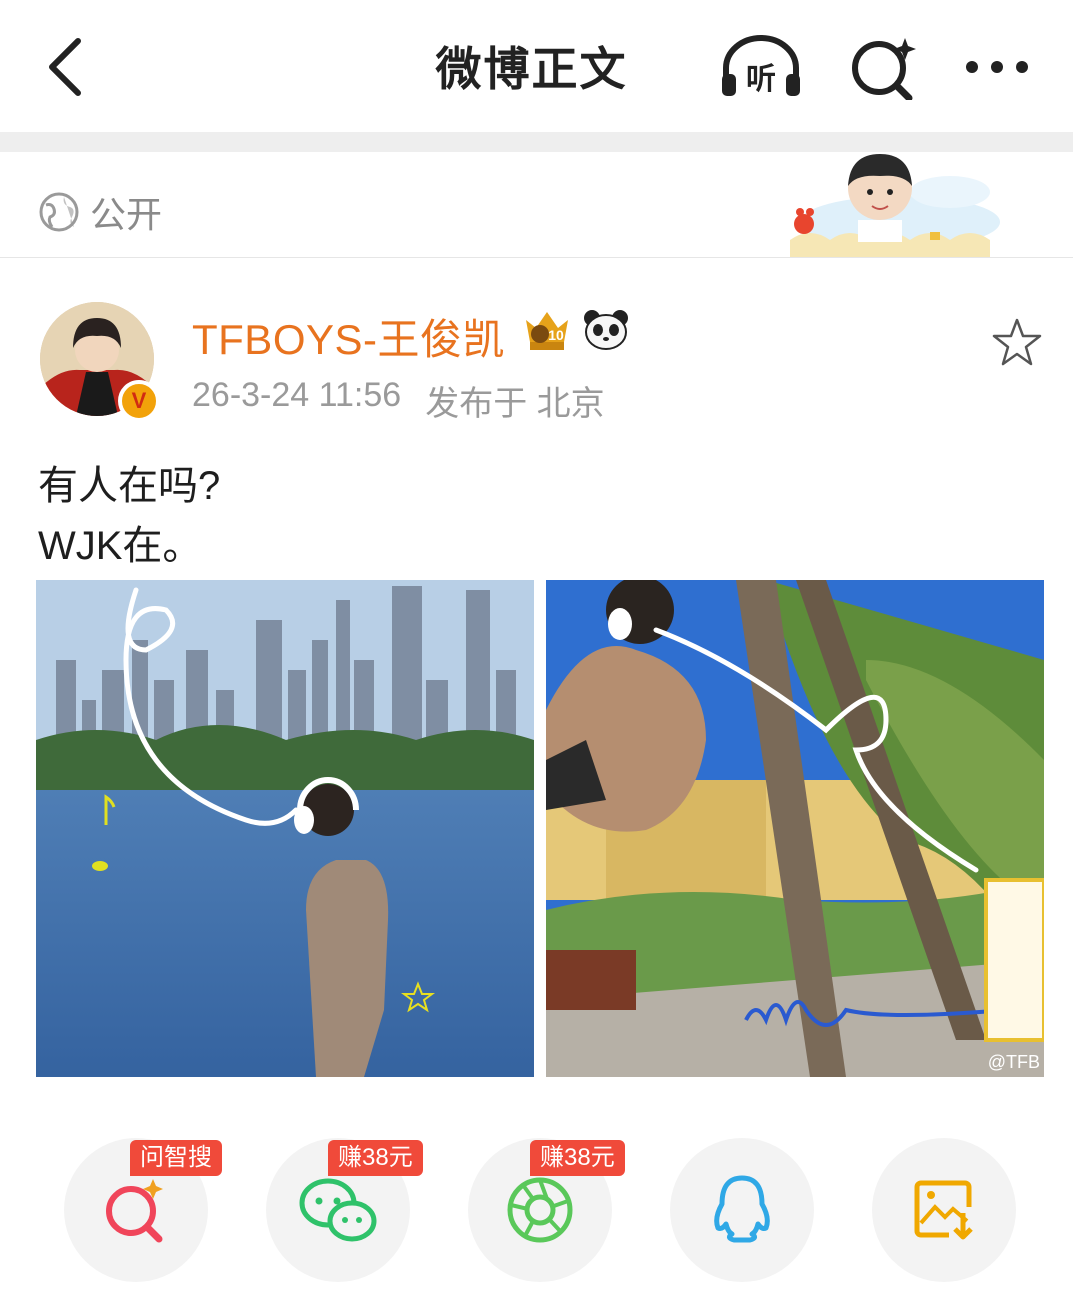  What do you see at coordinates (576, 329) in the screenshot?
I see `author-badges: 10` at bounding box center [576, 329].